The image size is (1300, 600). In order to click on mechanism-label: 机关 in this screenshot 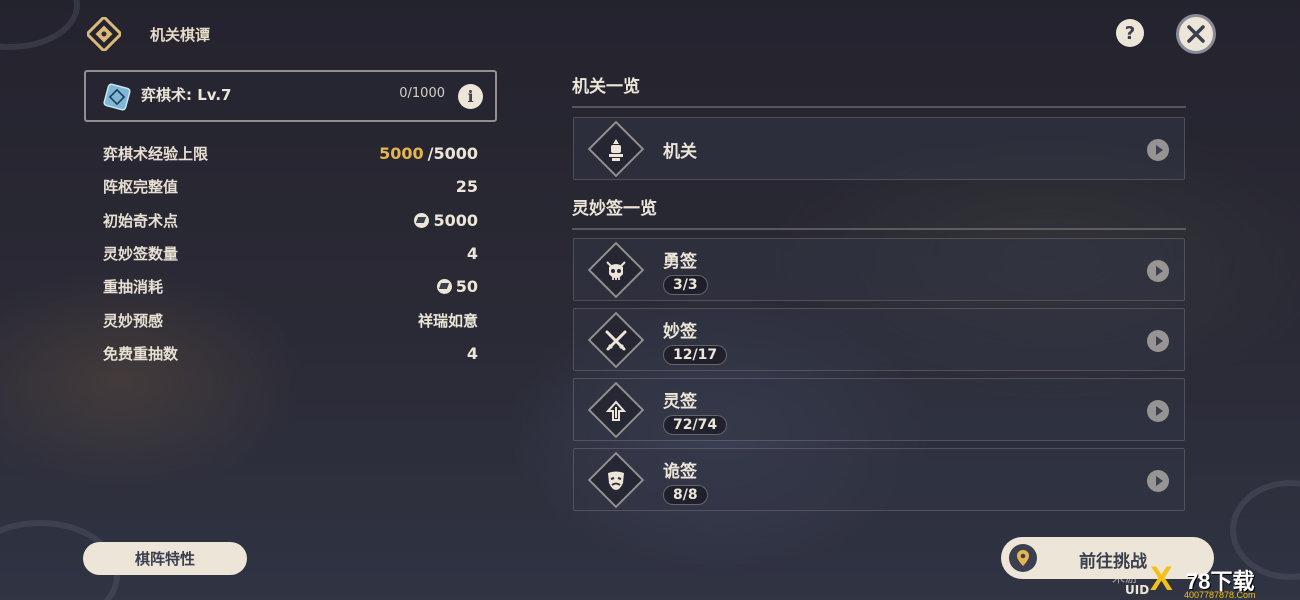, I will do `click(680, 152)`.